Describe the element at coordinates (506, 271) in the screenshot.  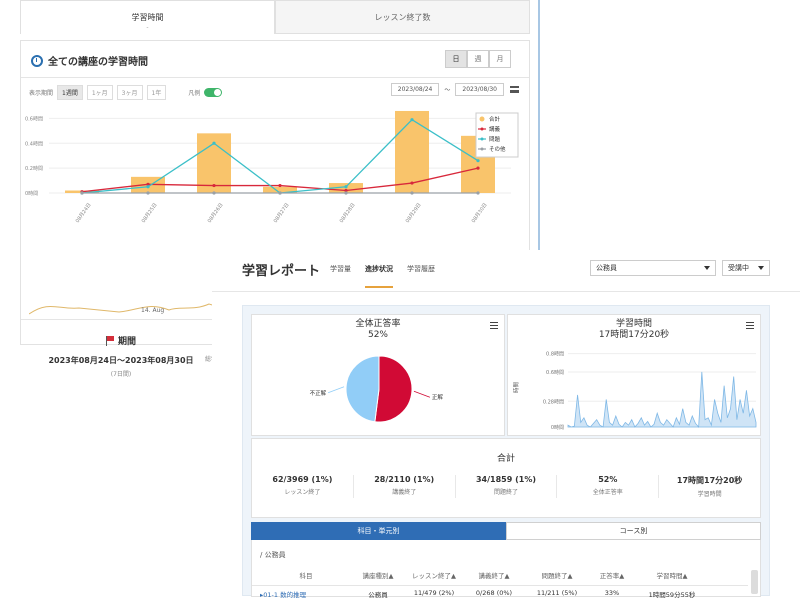
I see `report-header: 学習レポート 学習量 進捗状況 学習履歴 公務員 受講中` at that location.